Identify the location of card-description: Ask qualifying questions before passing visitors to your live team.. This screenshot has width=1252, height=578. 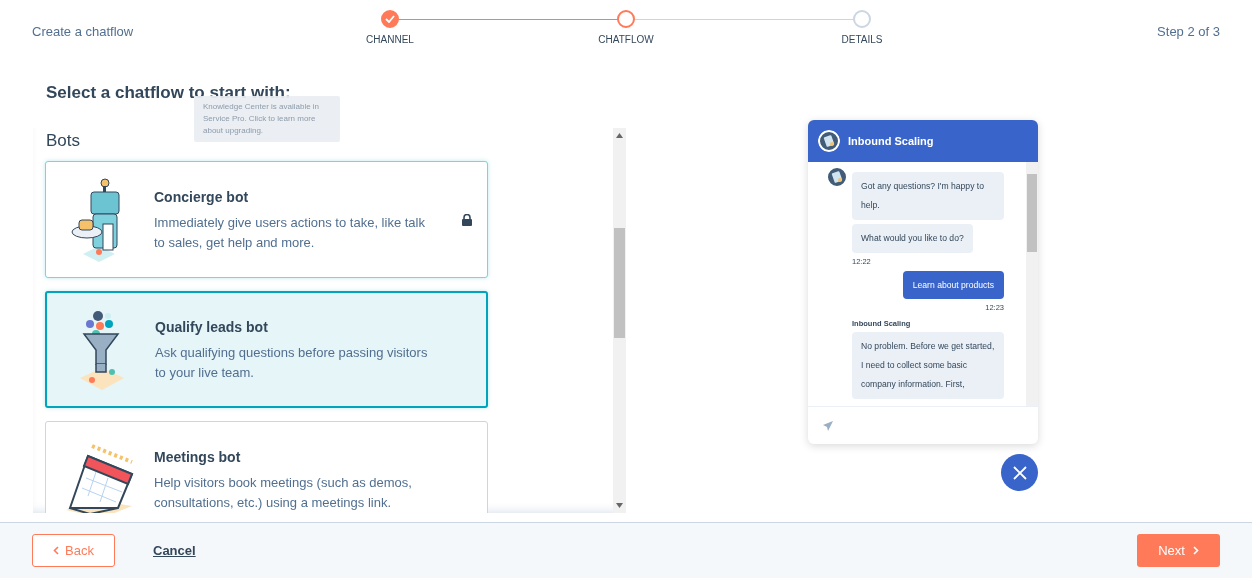
(292, 362).